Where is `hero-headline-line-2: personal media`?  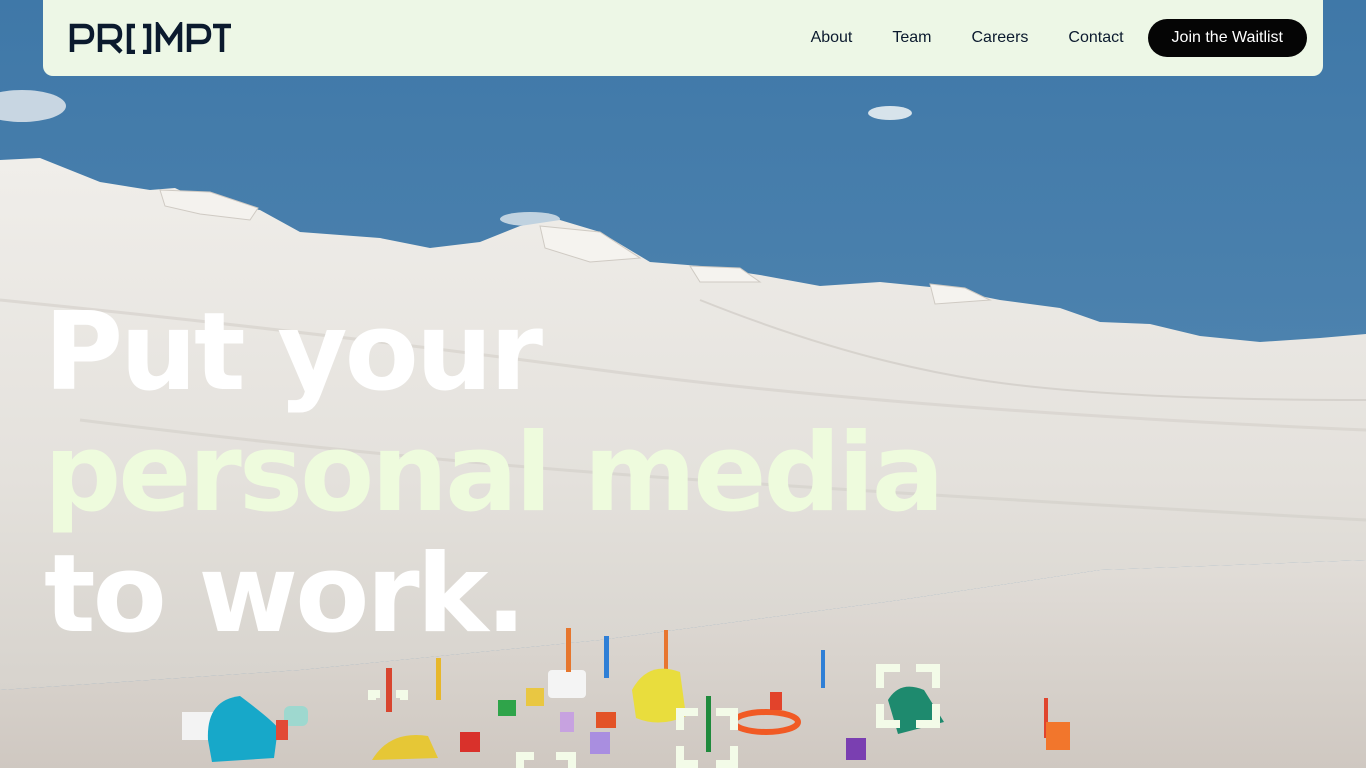
hero-headline-line-2: personal media is located at coordinates (494, 473).